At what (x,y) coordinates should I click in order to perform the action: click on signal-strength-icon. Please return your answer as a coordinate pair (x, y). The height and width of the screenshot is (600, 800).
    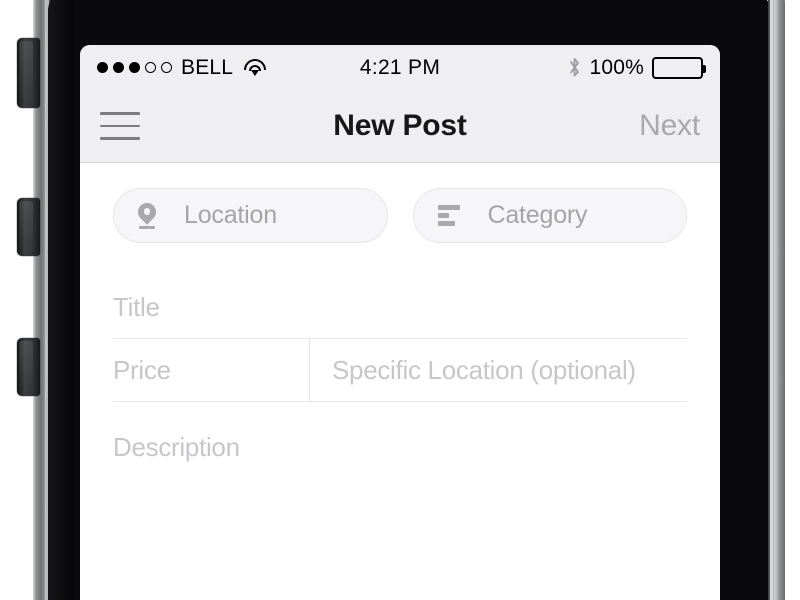
    Looking at the image, I should click on (134, 67).